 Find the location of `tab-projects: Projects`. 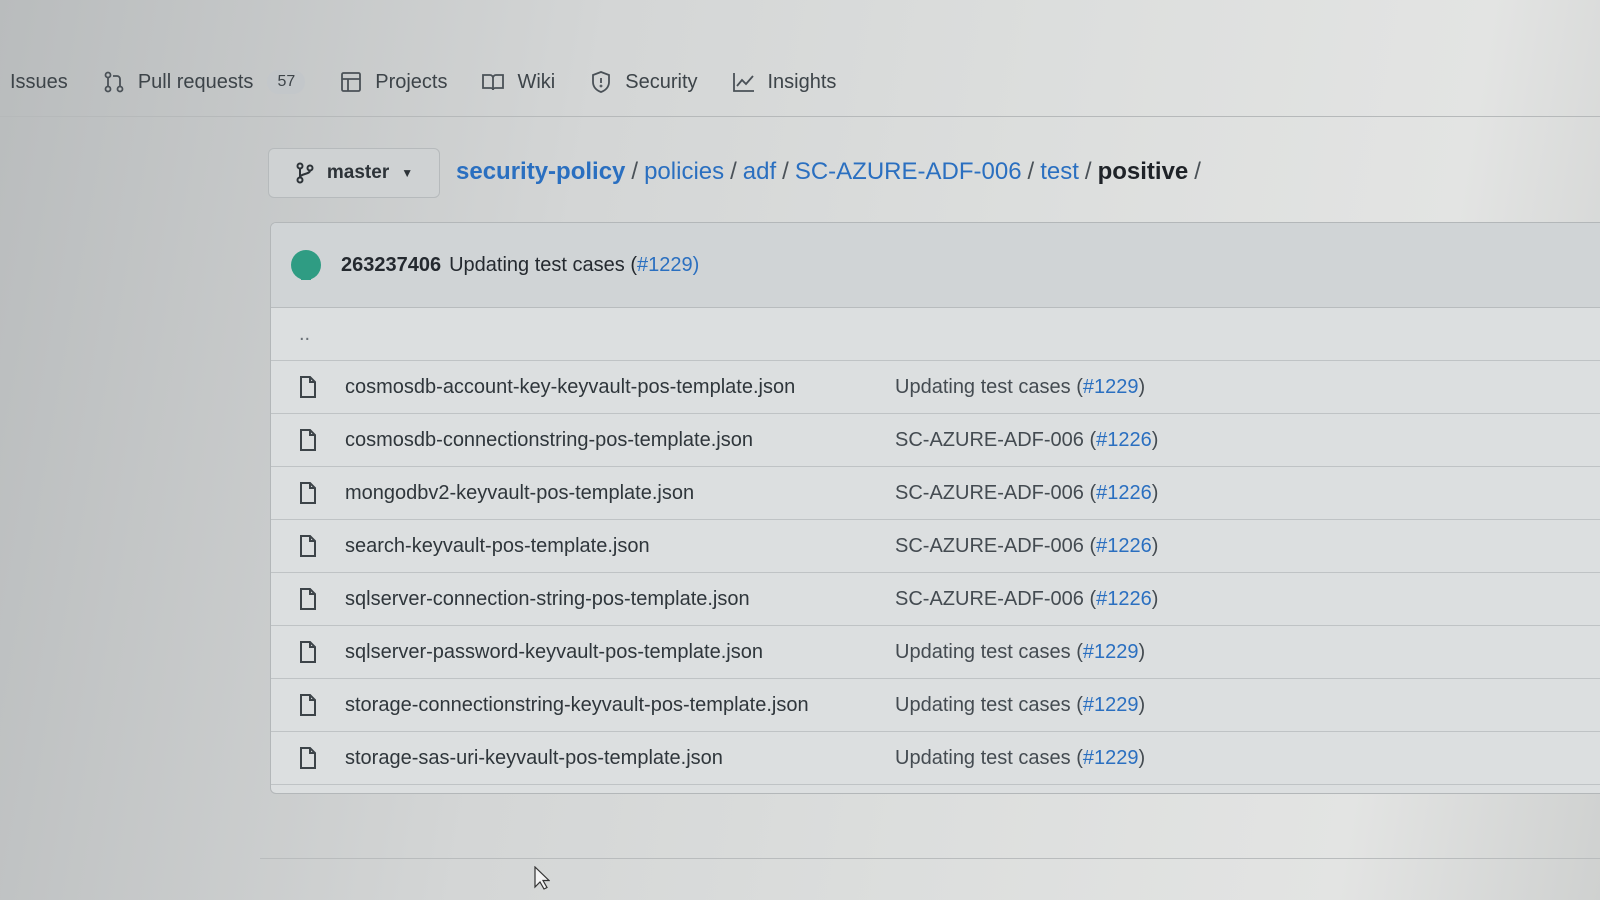

tab-projects: Projects is located at coordinates (393, 82).